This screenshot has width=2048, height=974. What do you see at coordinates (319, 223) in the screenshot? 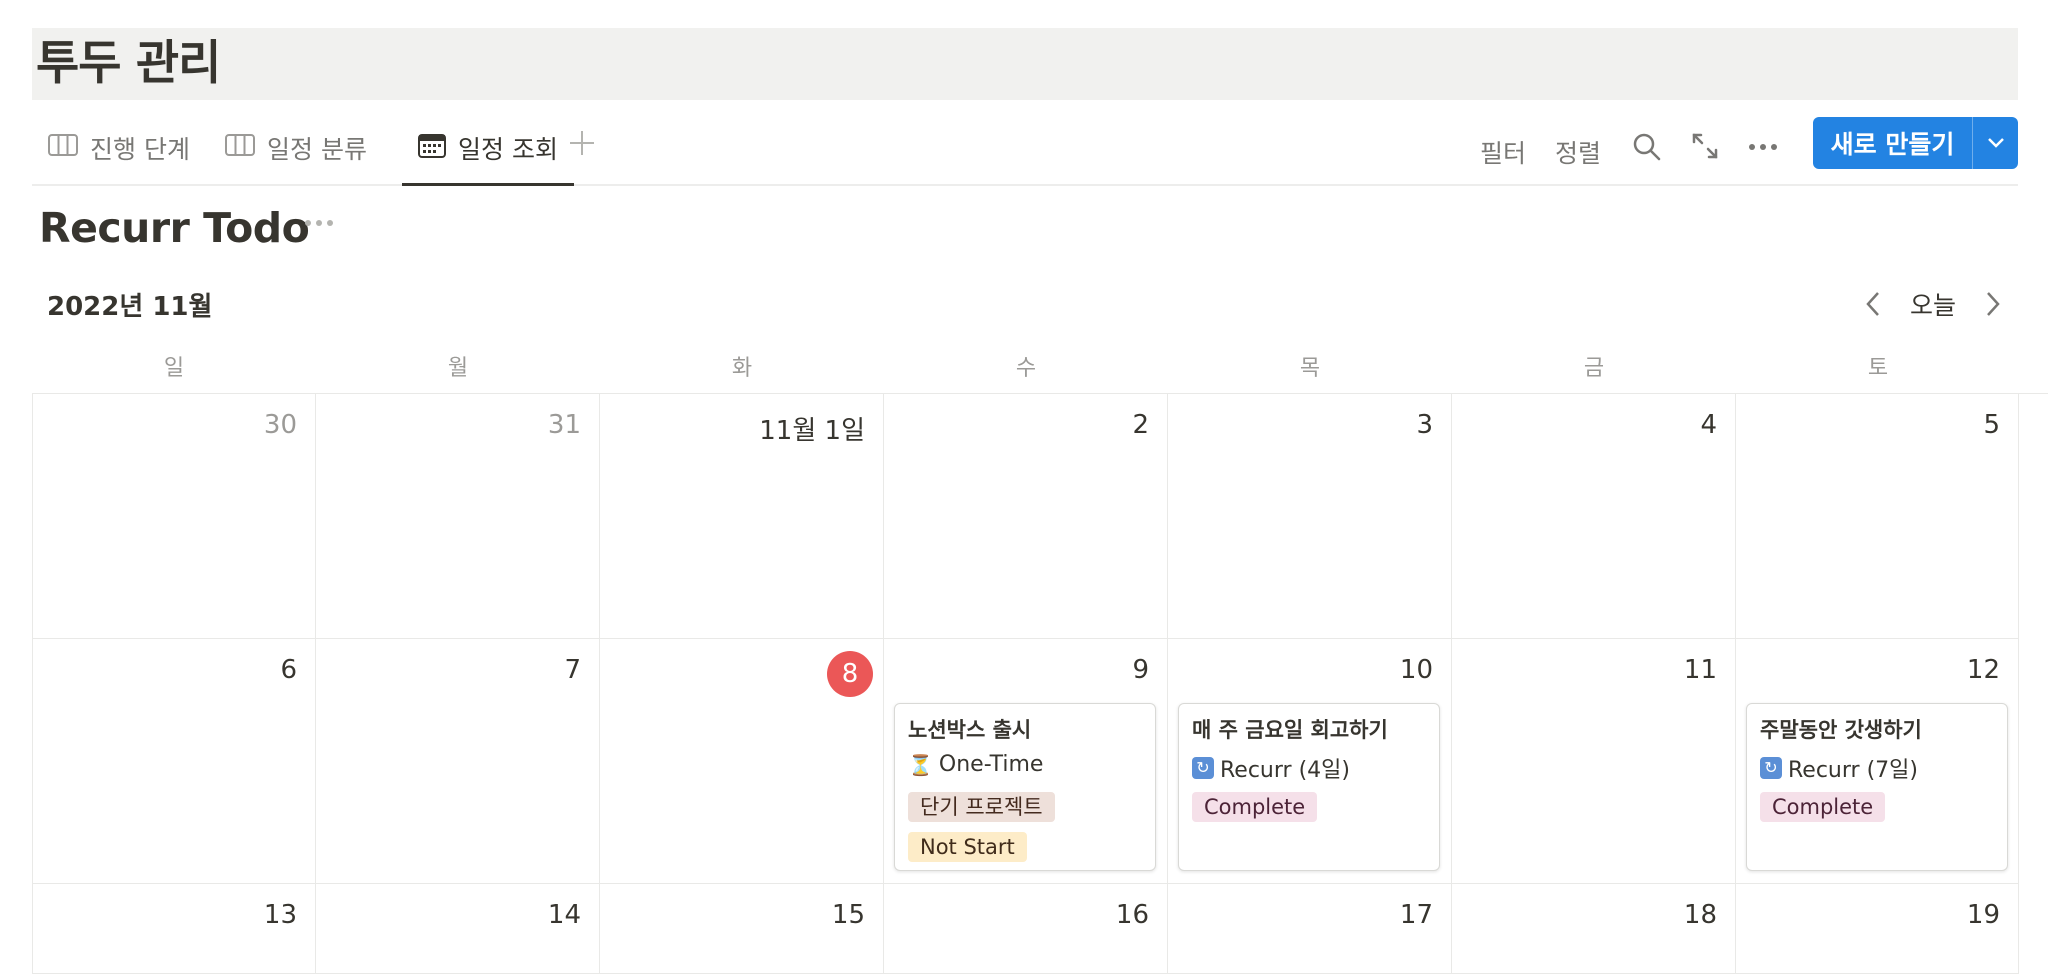
I see `view-more-icon` at bounding box center [319, 223].